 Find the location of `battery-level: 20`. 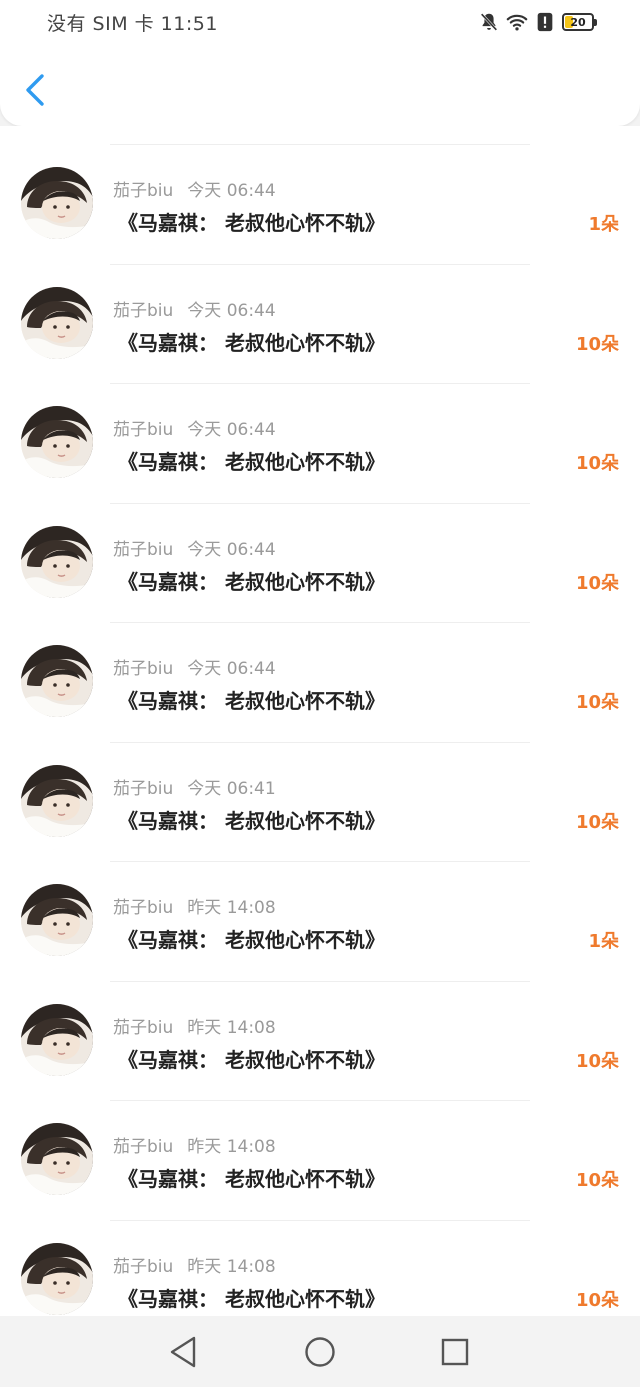

battery-level: 20 is located at coordinates (578, 22).